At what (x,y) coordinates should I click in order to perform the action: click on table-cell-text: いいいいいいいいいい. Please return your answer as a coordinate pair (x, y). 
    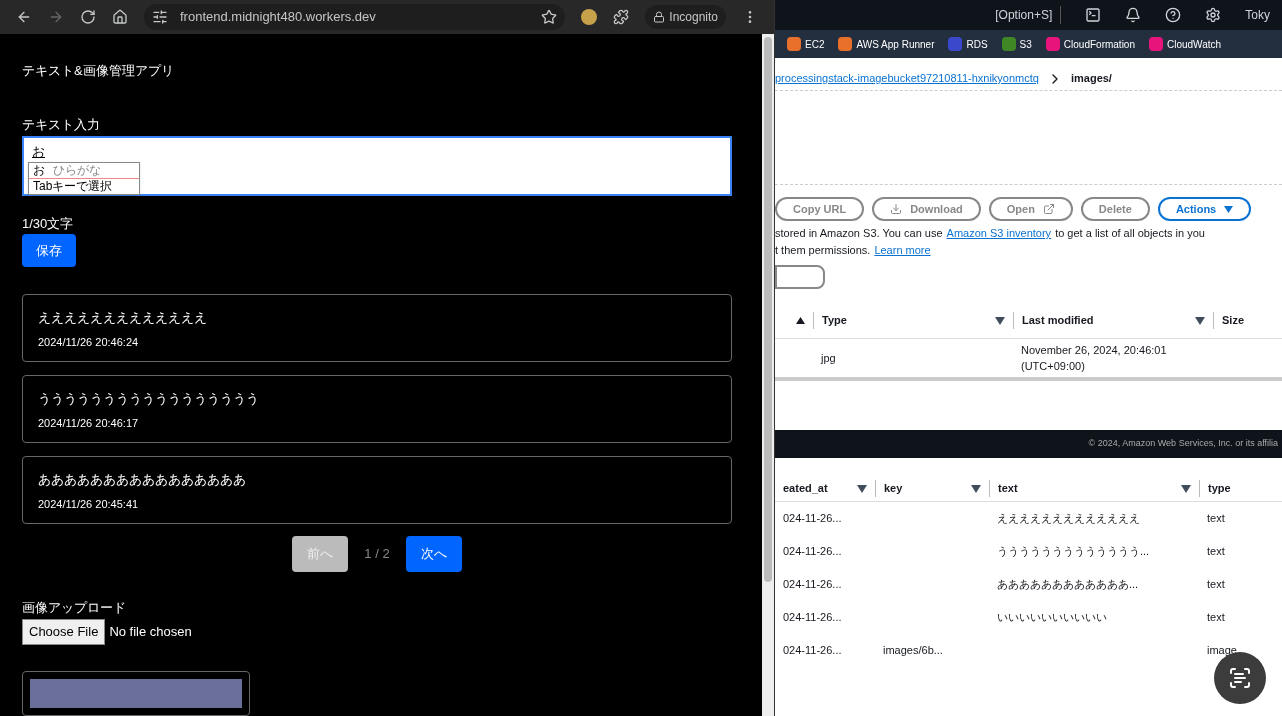
    Looking at the image, I should click on (1052, 618).